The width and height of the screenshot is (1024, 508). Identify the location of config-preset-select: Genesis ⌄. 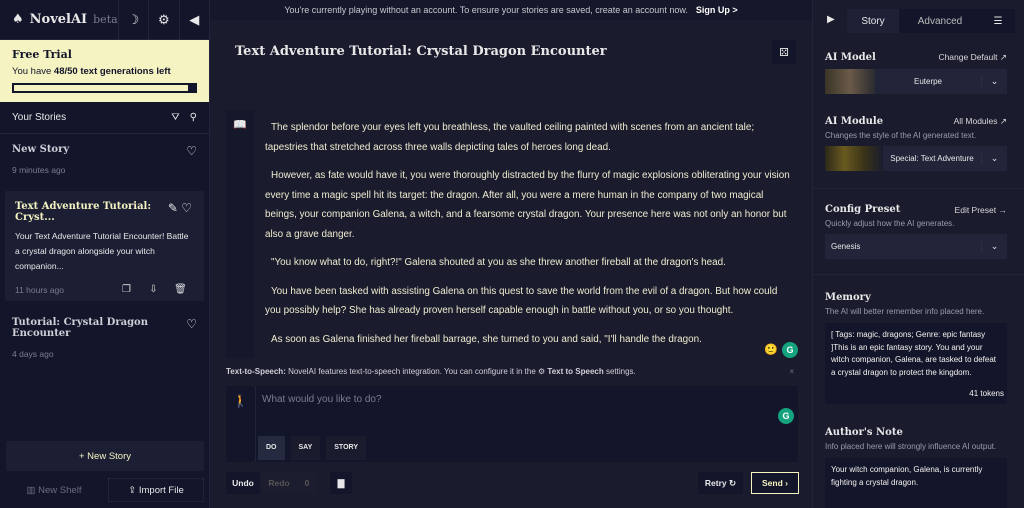
(916, 246).